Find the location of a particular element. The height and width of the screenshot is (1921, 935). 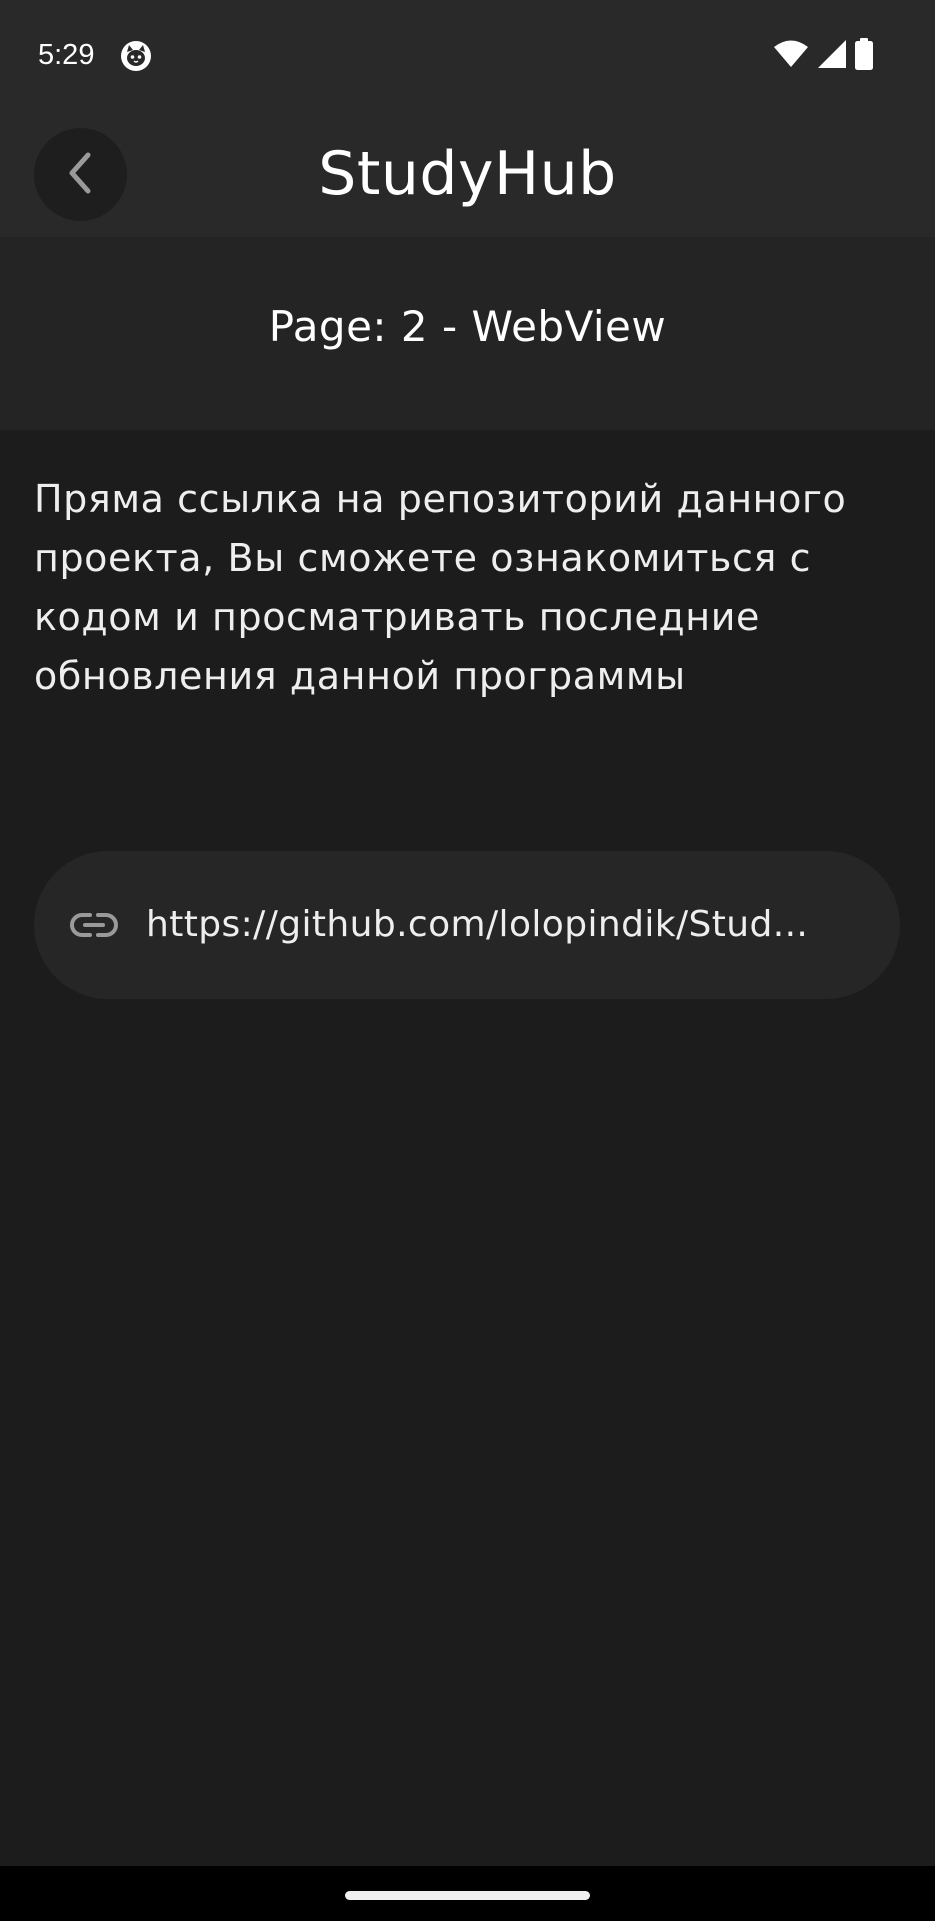

page-label: Page: 2 - WebView is located at coordinates (467, 326).